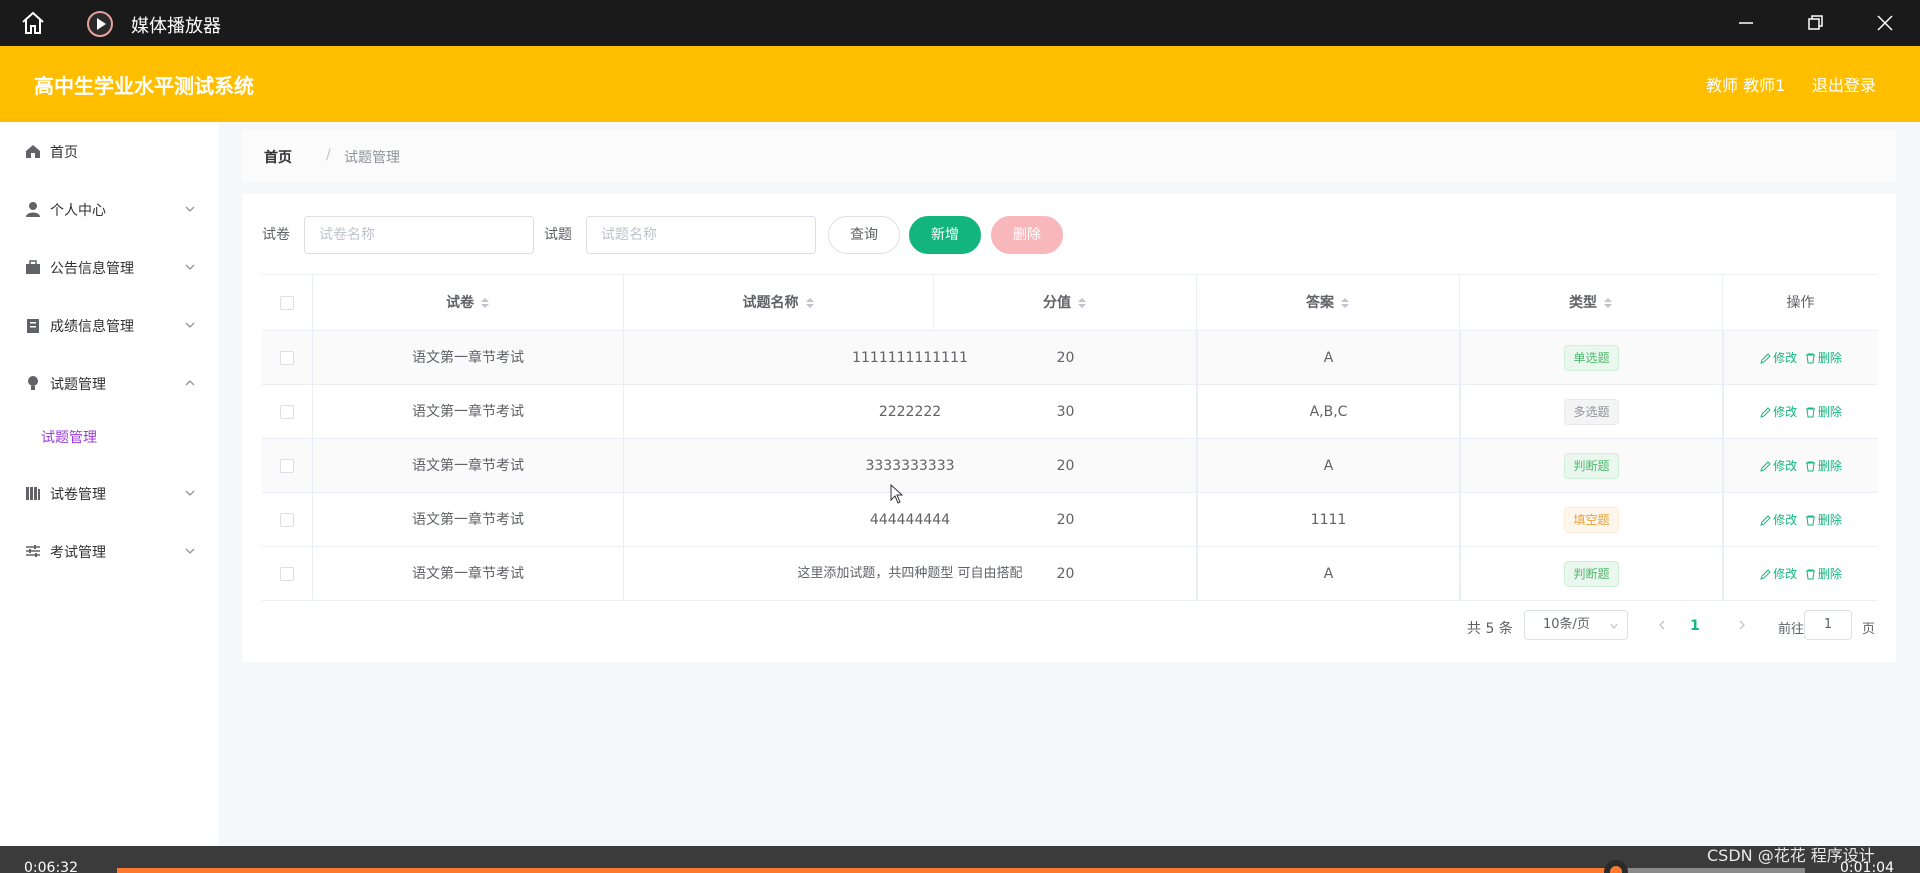 The height and width of the screenshot is (873, 1920). Describe the element at coordinates (1815, 23) in the screenshot. I see `restore-icon` at that location.